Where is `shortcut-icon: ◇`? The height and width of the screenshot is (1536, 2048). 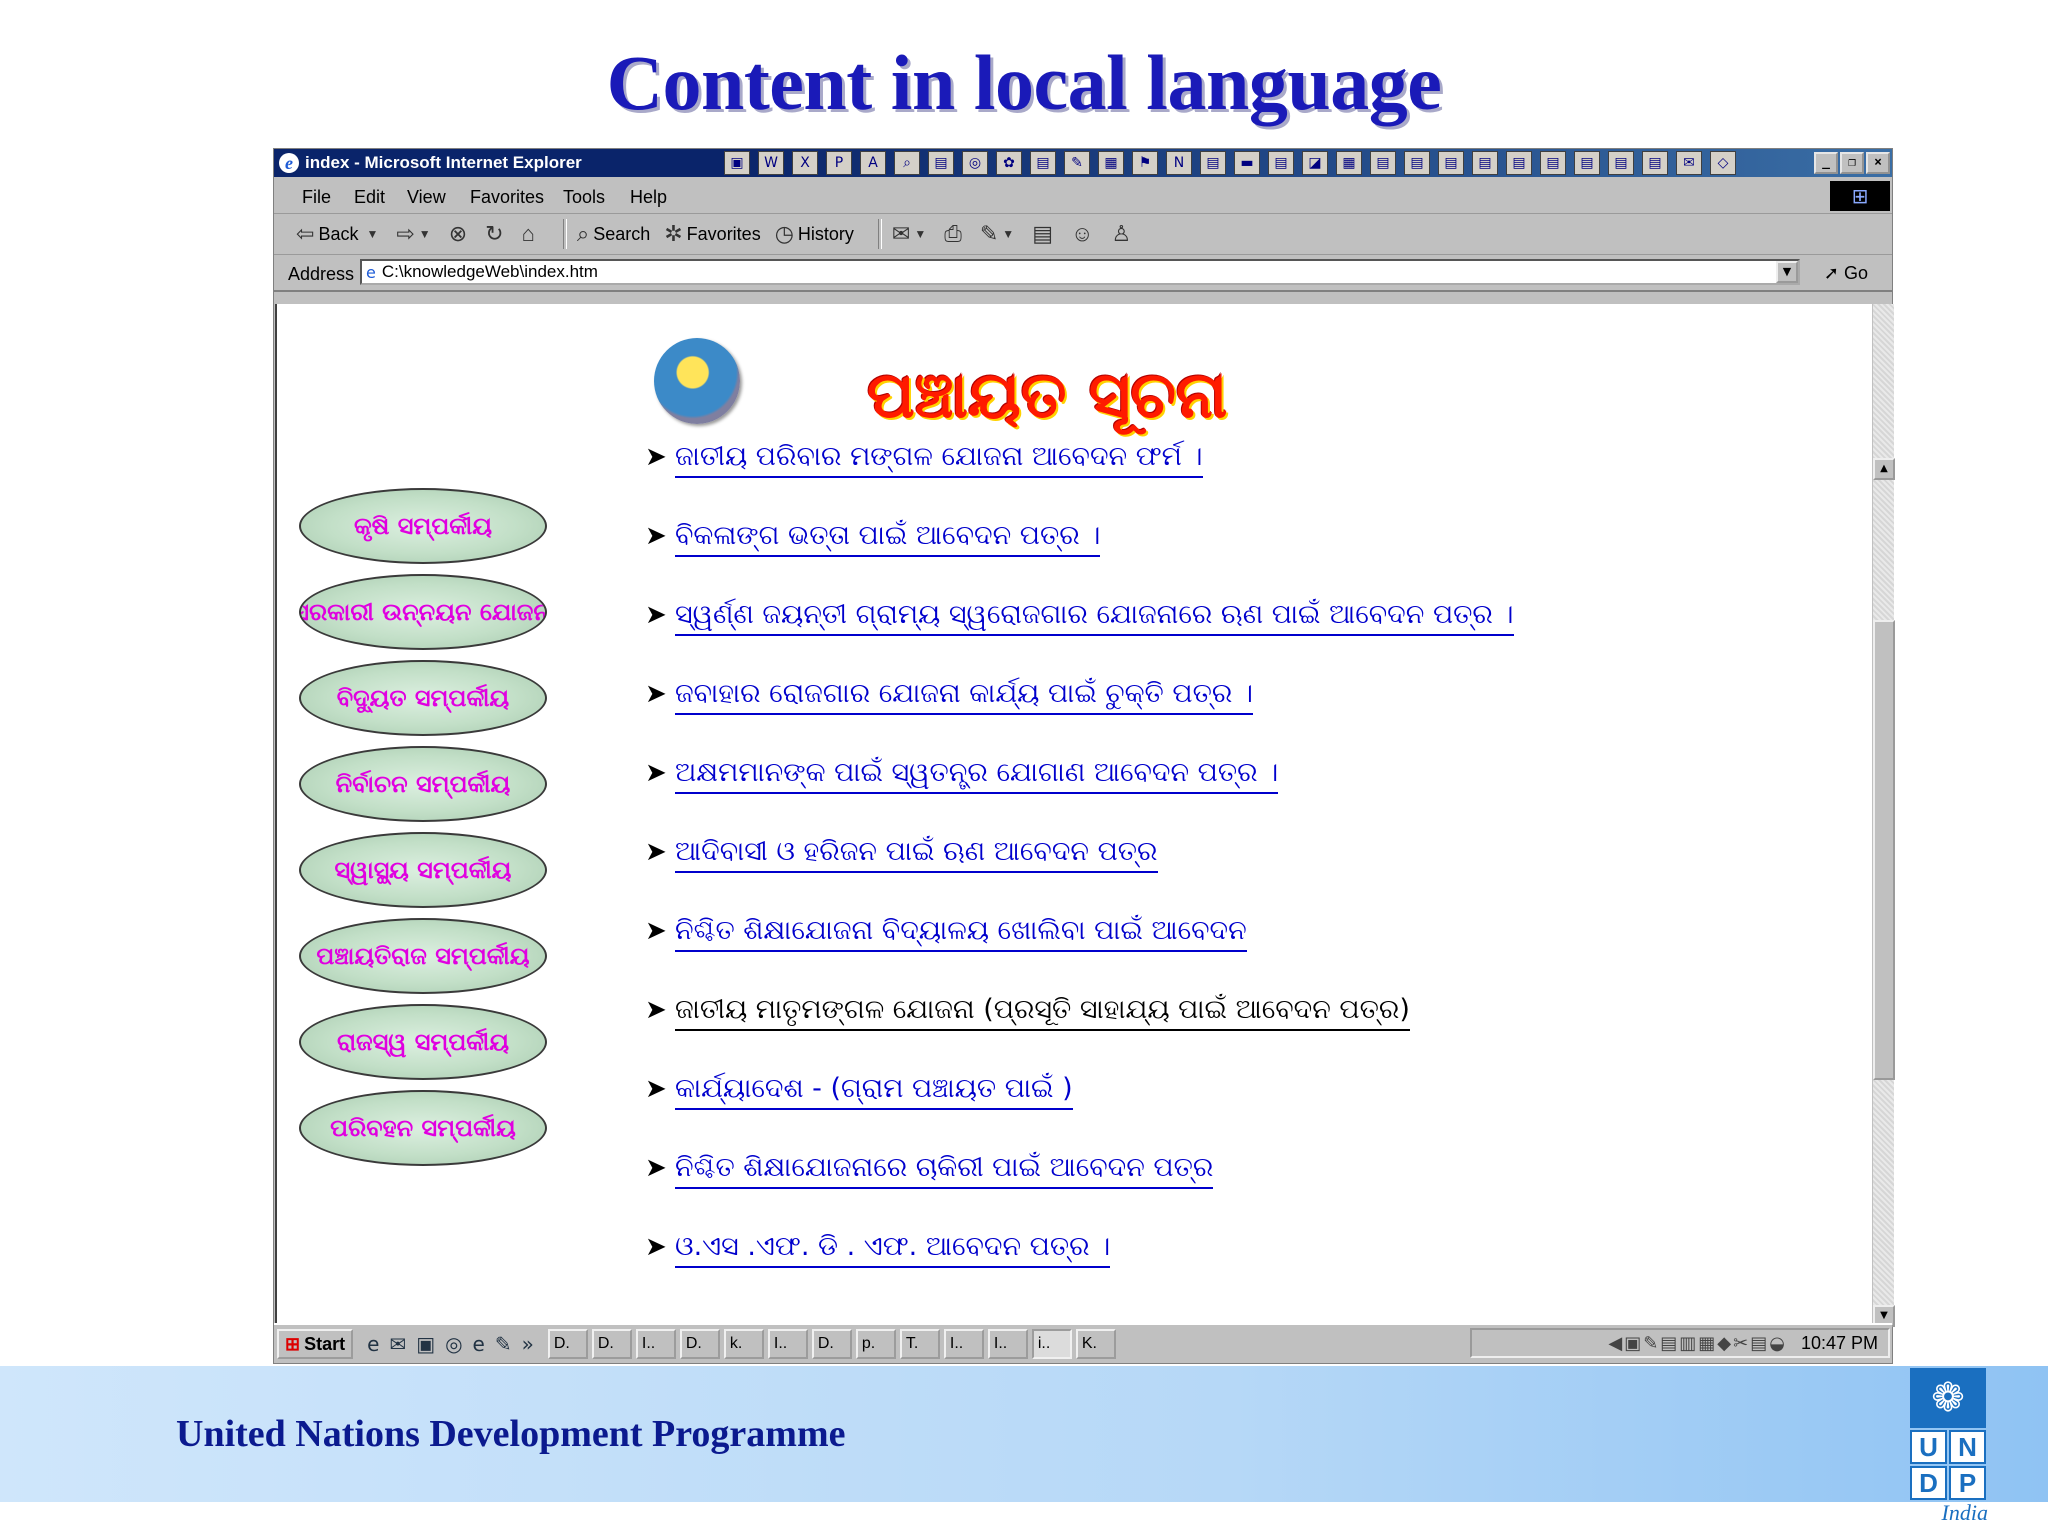
shortcut-icon: ◇ is located at coordinates (1723, 163).